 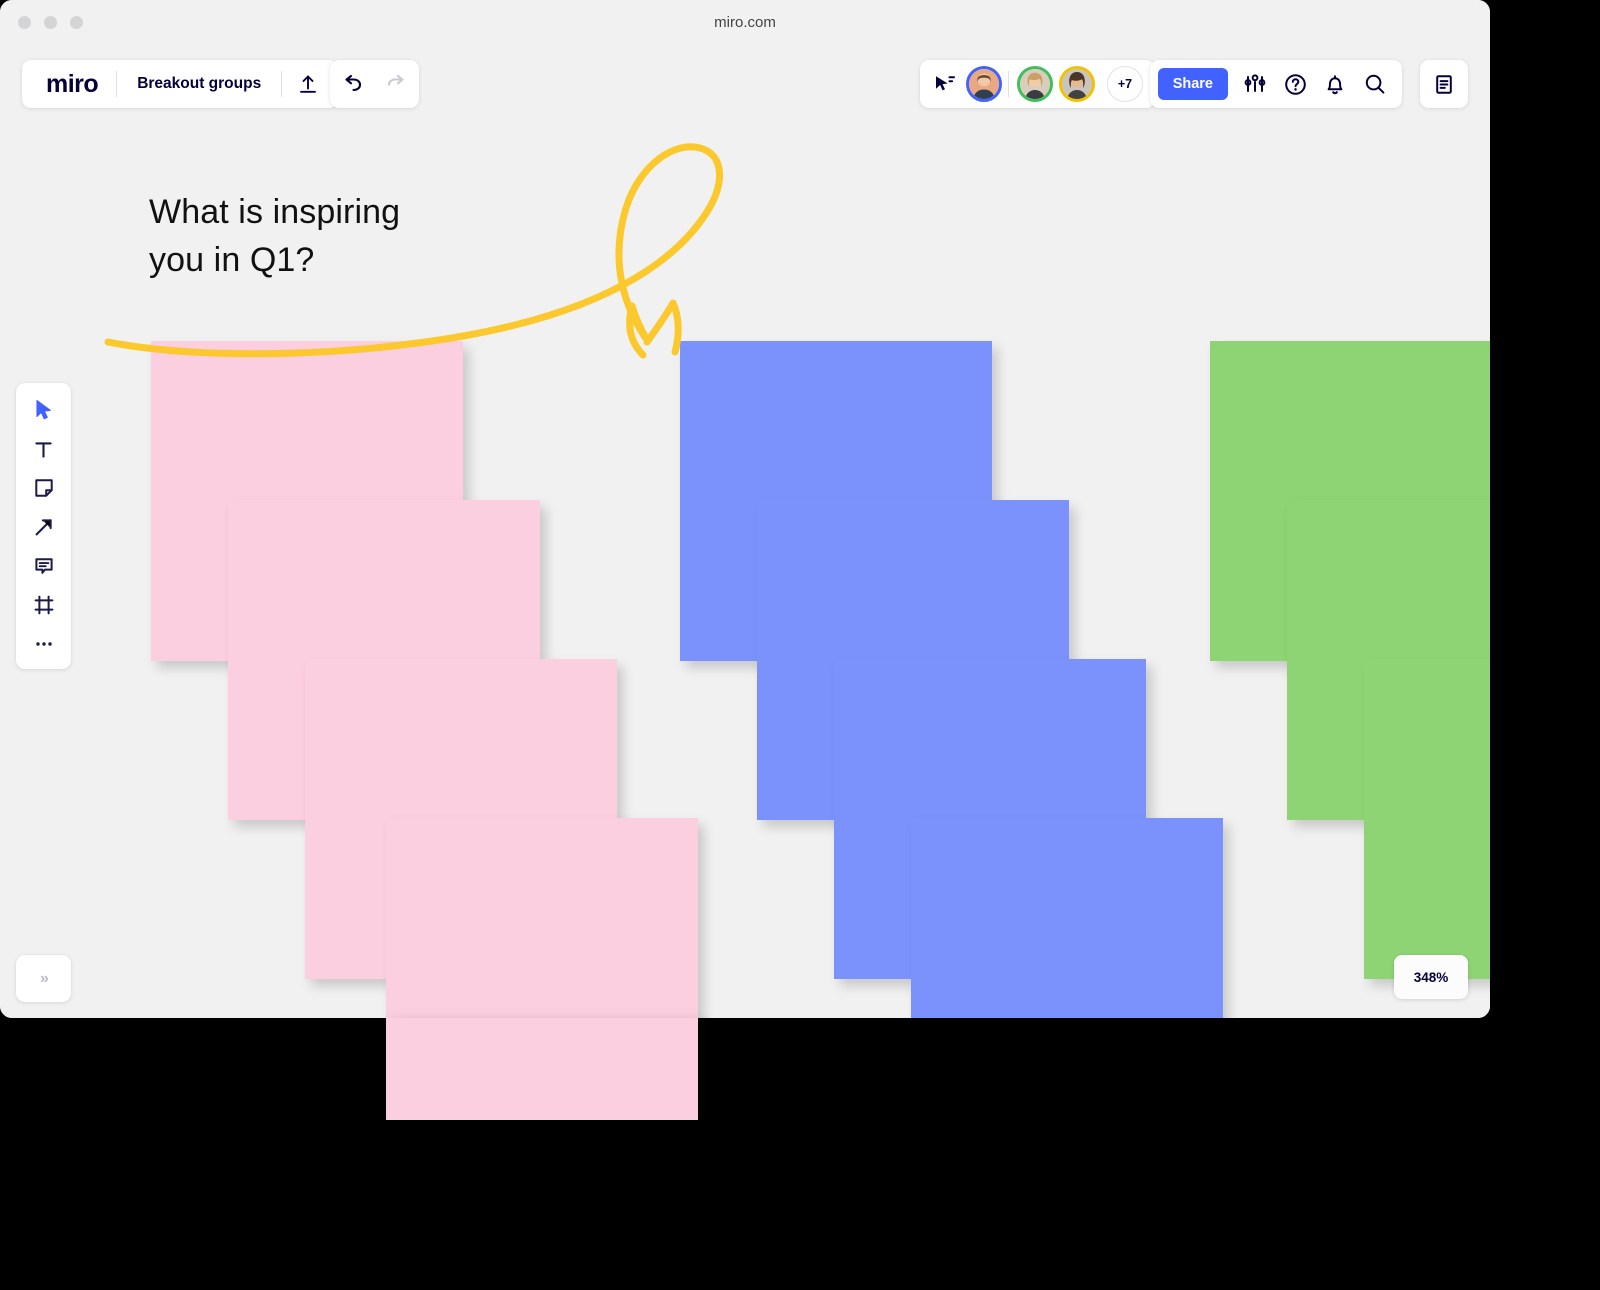 I want to click on comment-bubble-icon, so click(x=43, y=566).